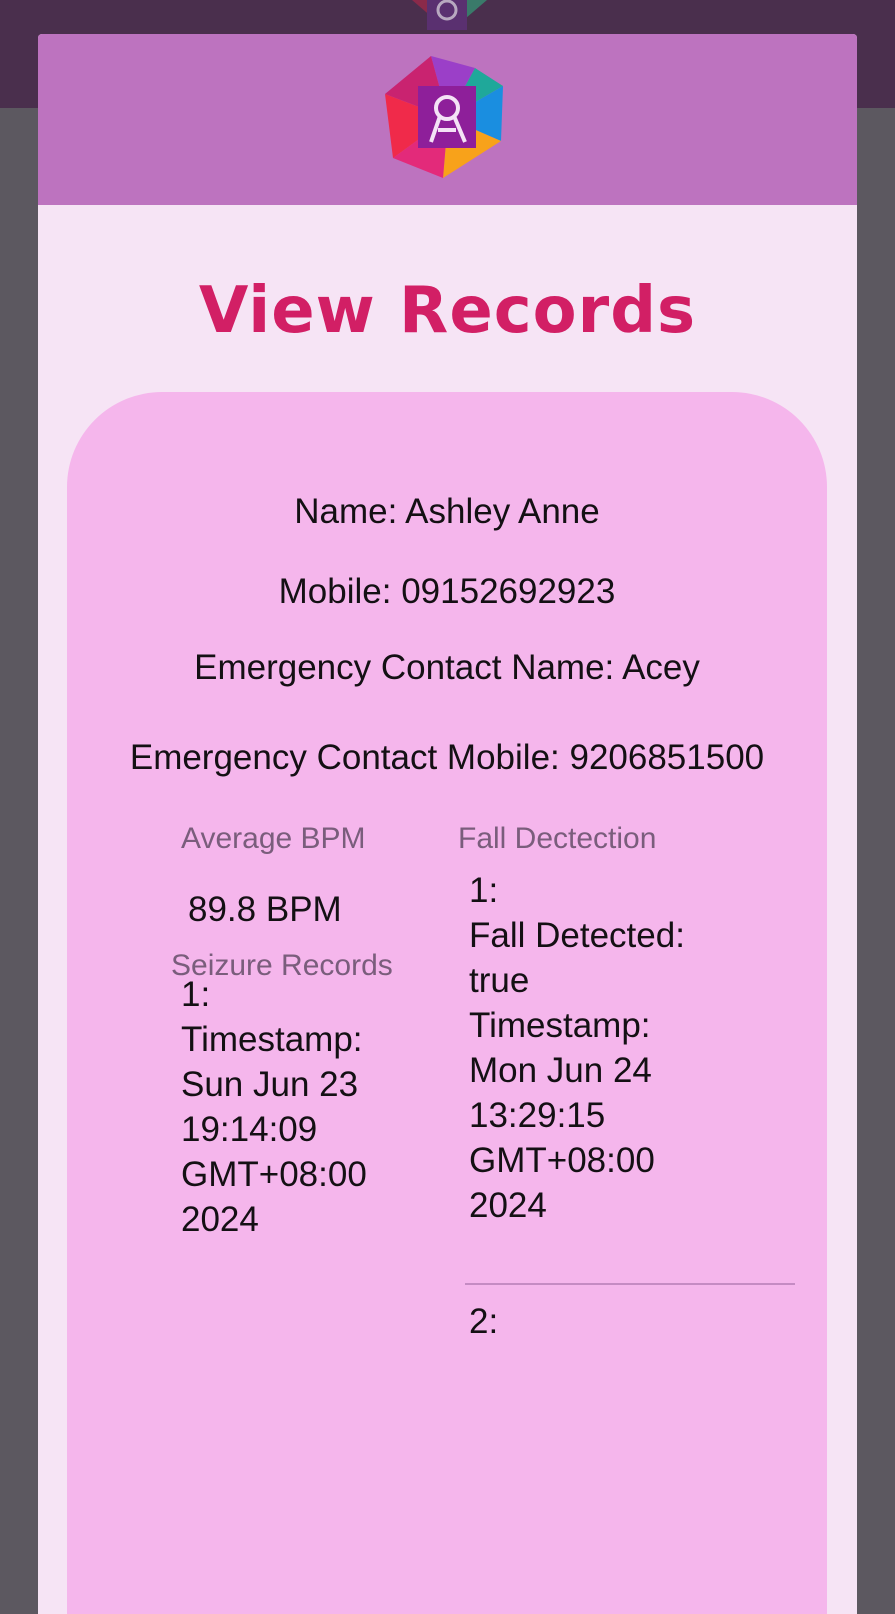 Image resolution: width=895 pixels, height=1614 pixels. Describe the element at coordinates (484, 890) in the screenshot. I see `fall-record-index: 1:` at that location.